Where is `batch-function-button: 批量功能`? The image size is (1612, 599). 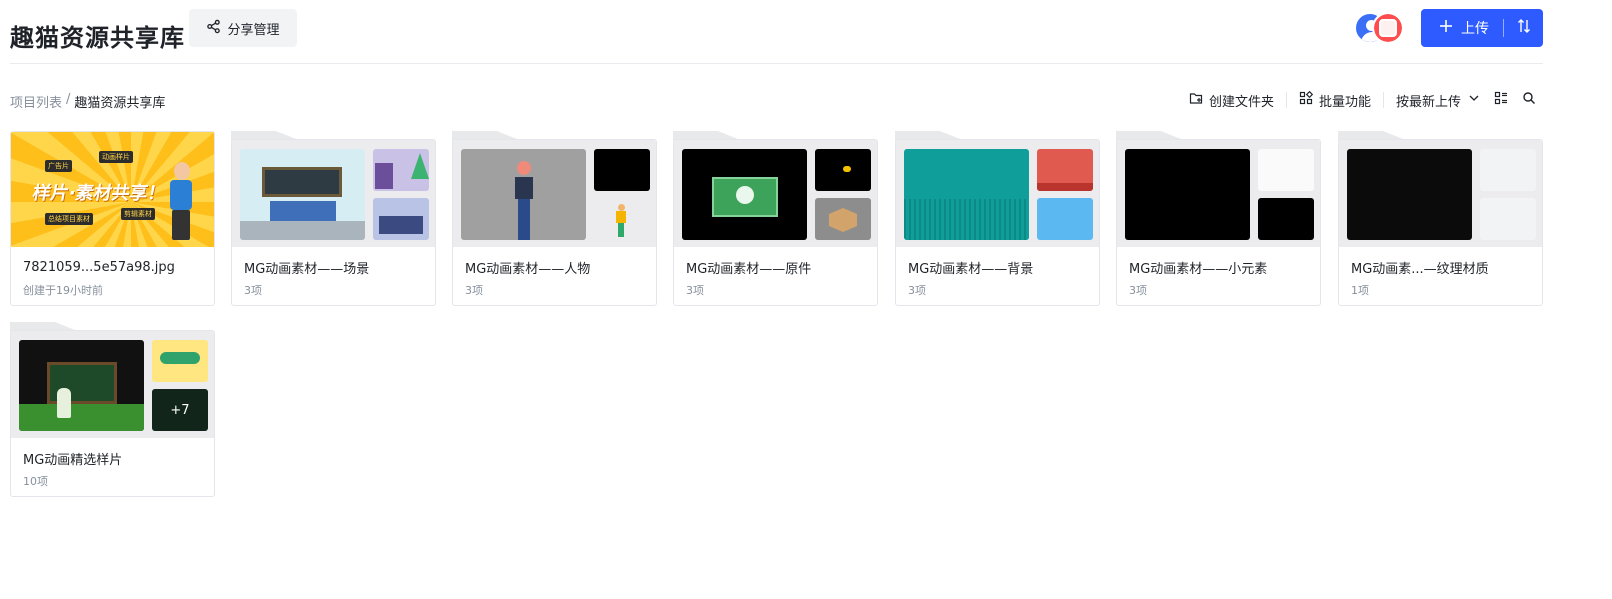 batch-function-button: 批量功能 is located at coordinates (1335, 100).